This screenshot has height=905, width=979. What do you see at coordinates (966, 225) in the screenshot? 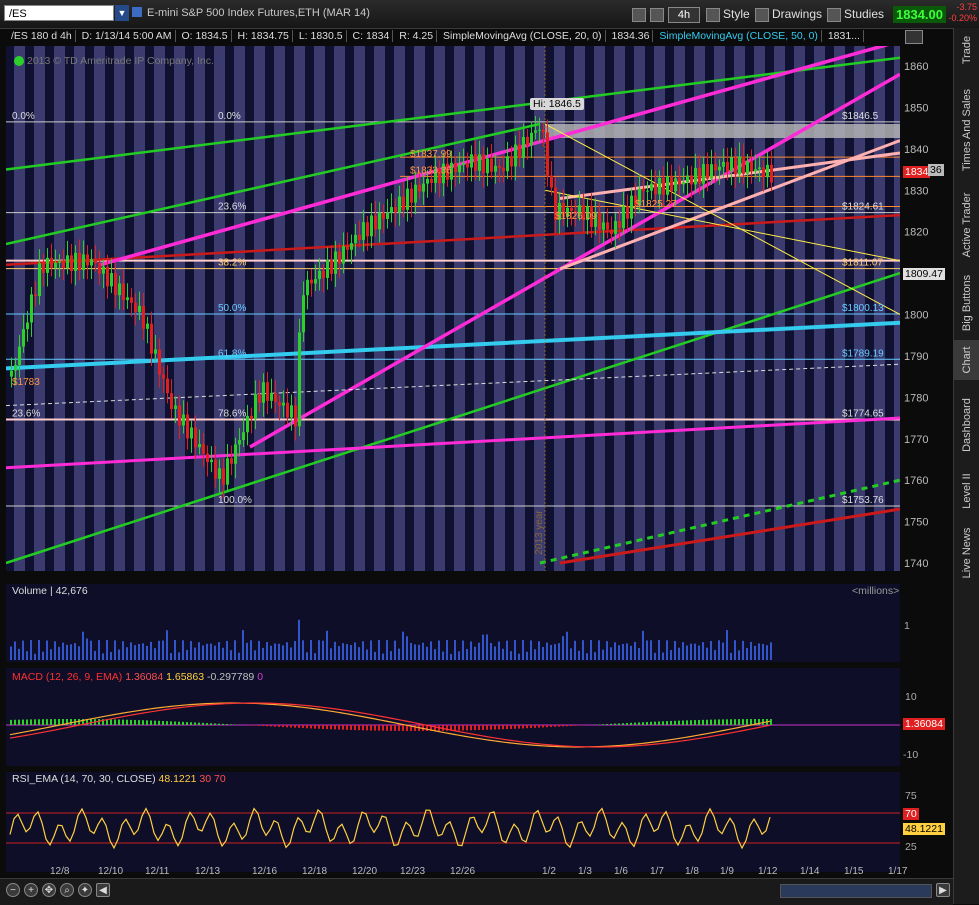
I see `tab-active-trader: Active Trader` at bounding box center [966, 225].